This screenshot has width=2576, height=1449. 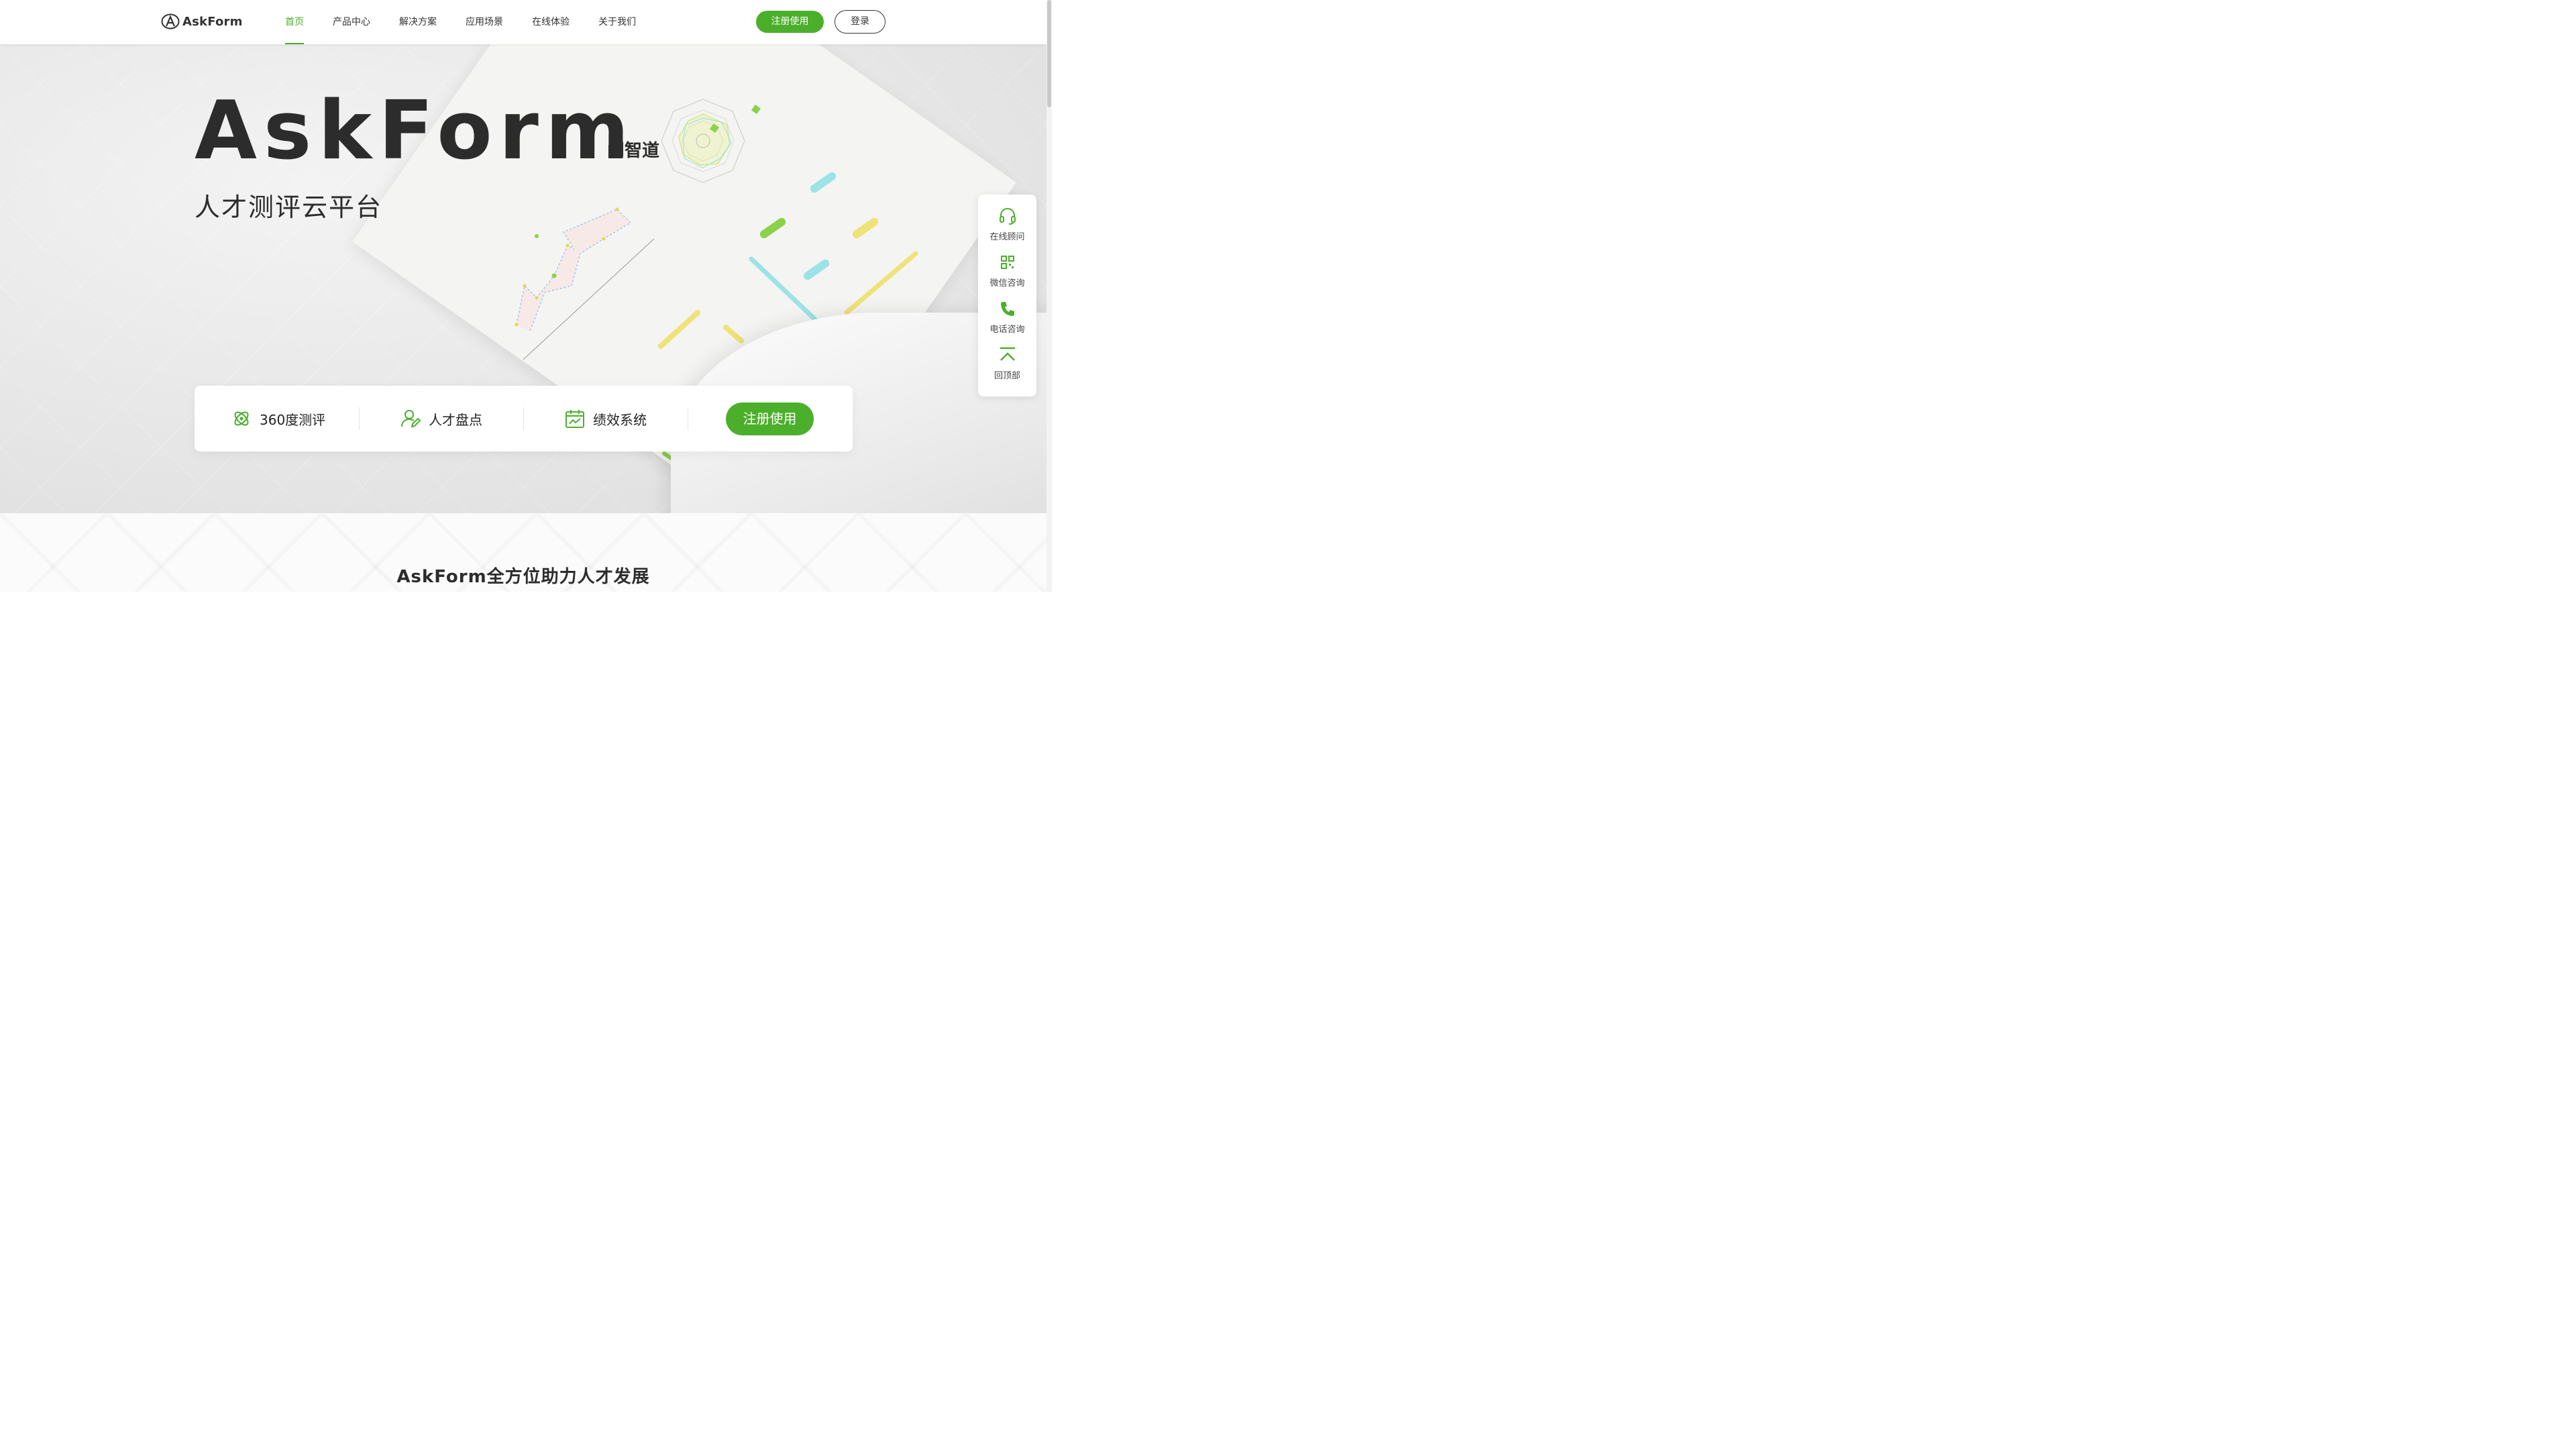 I want to click on phone-icon, so click(x=1007, y=309).